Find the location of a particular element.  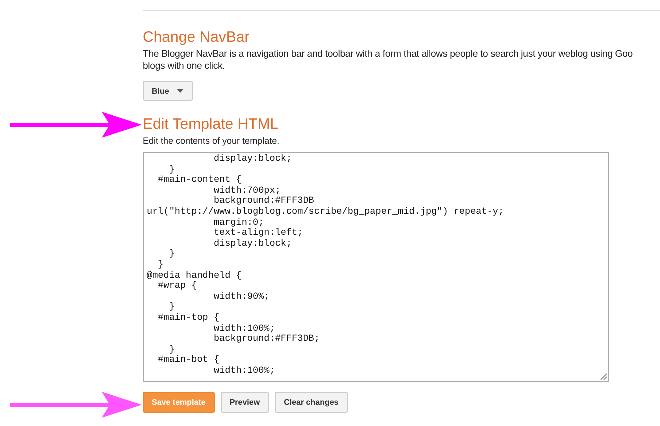

color-dropdown: Blue is located at coordinates (168, 91).